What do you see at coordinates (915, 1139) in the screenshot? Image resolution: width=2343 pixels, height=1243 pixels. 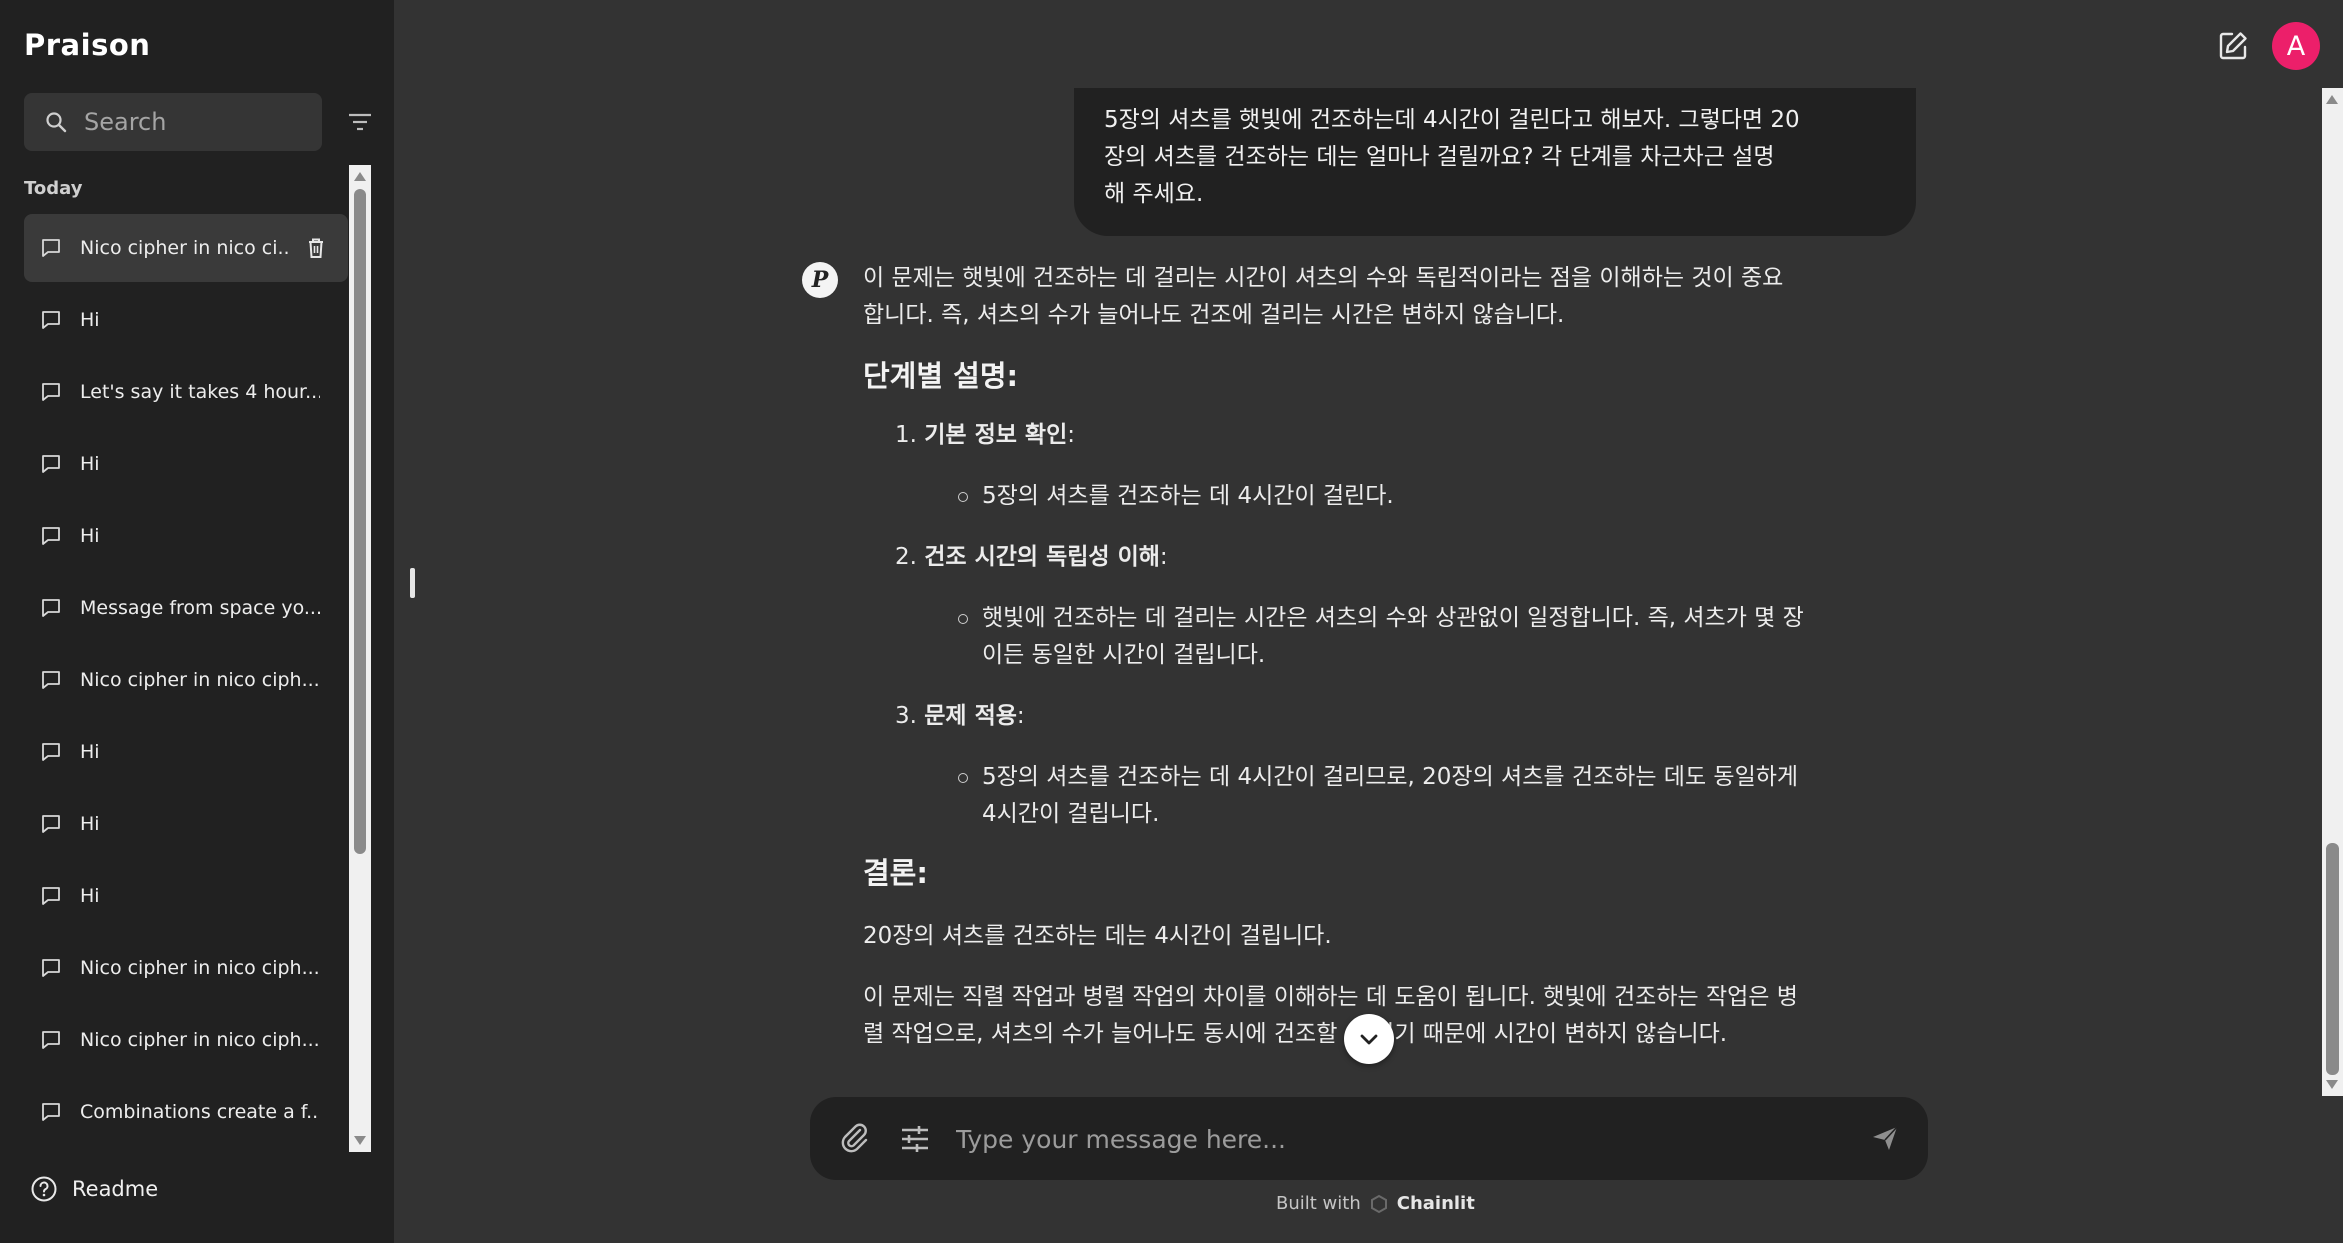 I see `settings-sliders-icon` at bounding box center [915, 1139].